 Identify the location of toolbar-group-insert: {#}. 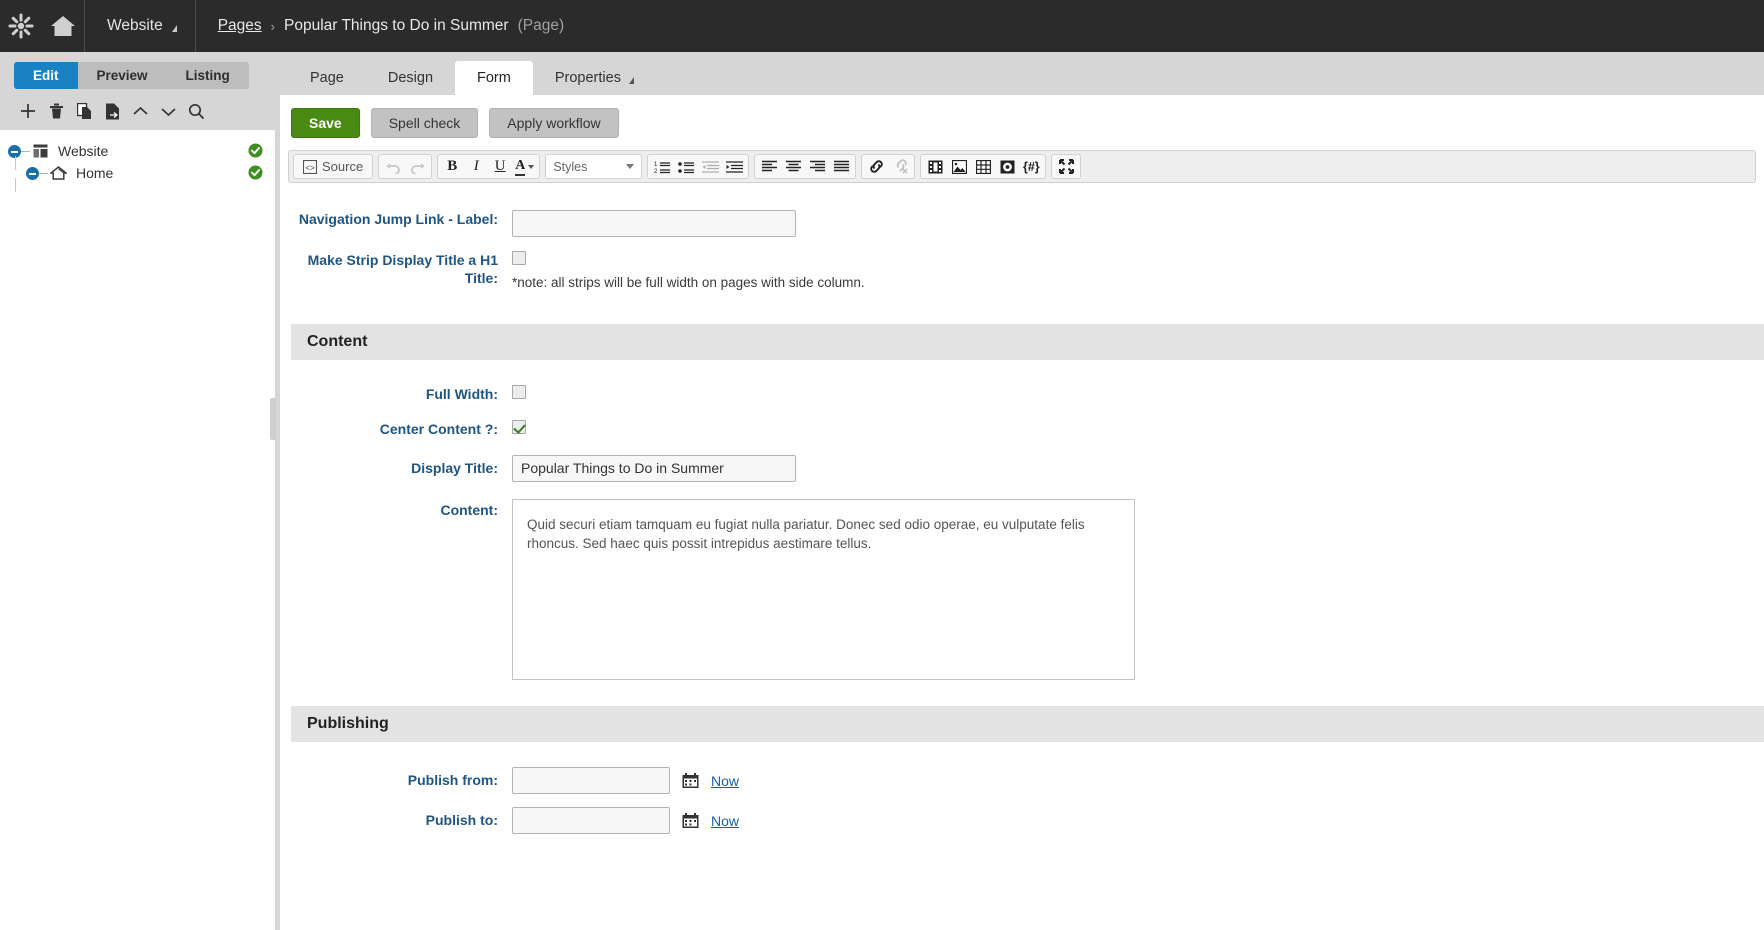
(983, 166).